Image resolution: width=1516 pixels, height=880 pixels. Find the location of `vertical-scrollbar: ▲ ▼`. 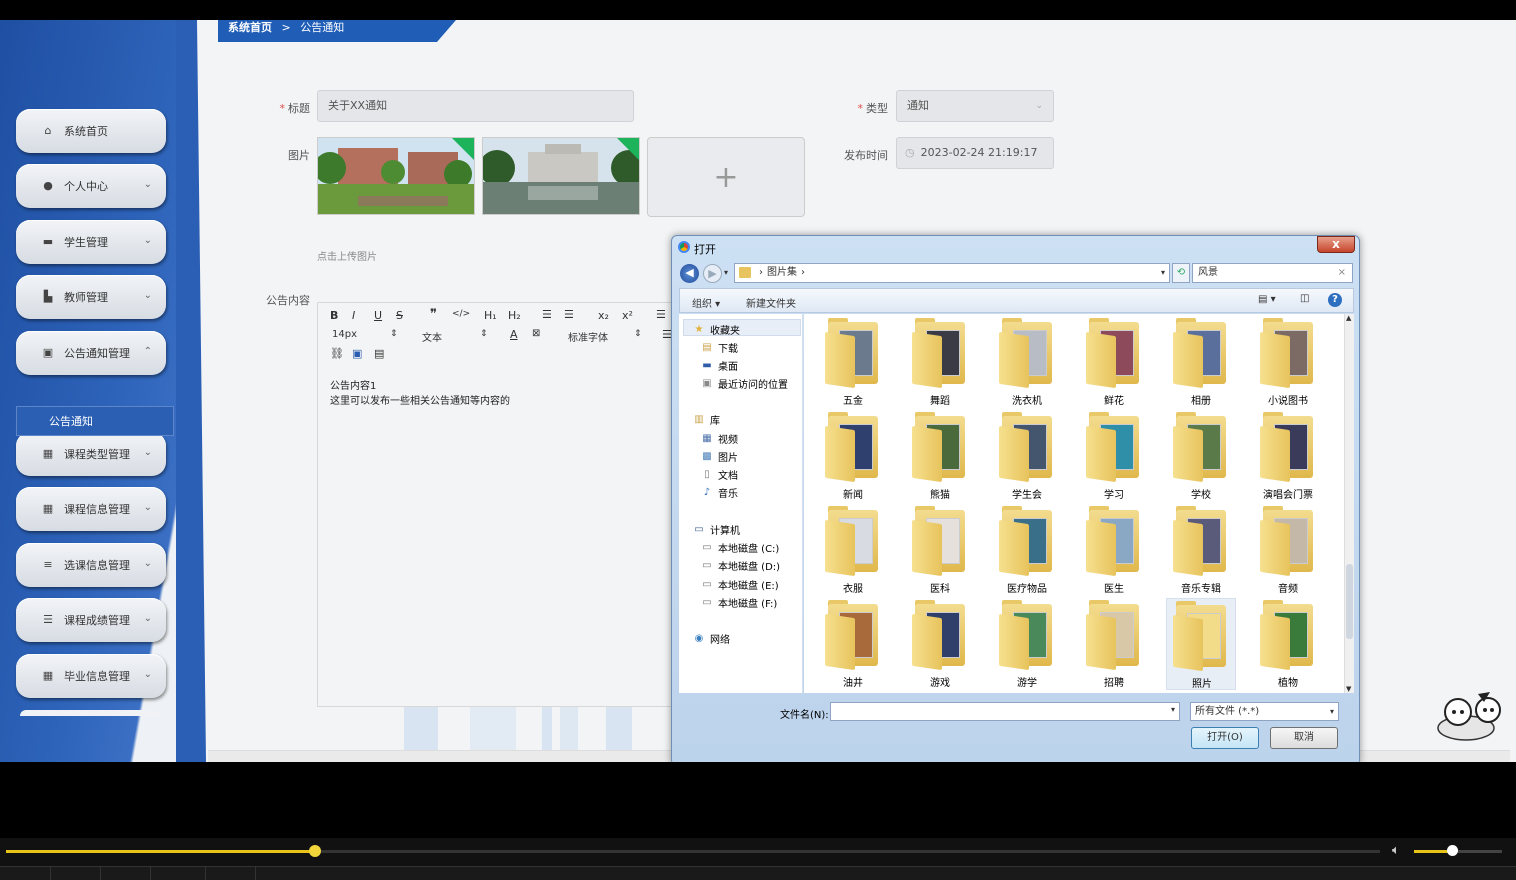

vertical-scrollbar: ▲ ▼ is located at coordinates (1349, 503).